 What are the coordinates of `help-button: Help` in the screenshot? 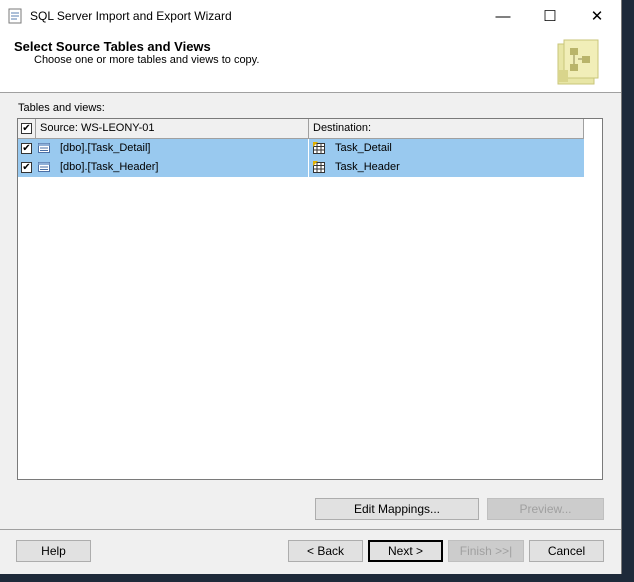 It's located at (53, 551).